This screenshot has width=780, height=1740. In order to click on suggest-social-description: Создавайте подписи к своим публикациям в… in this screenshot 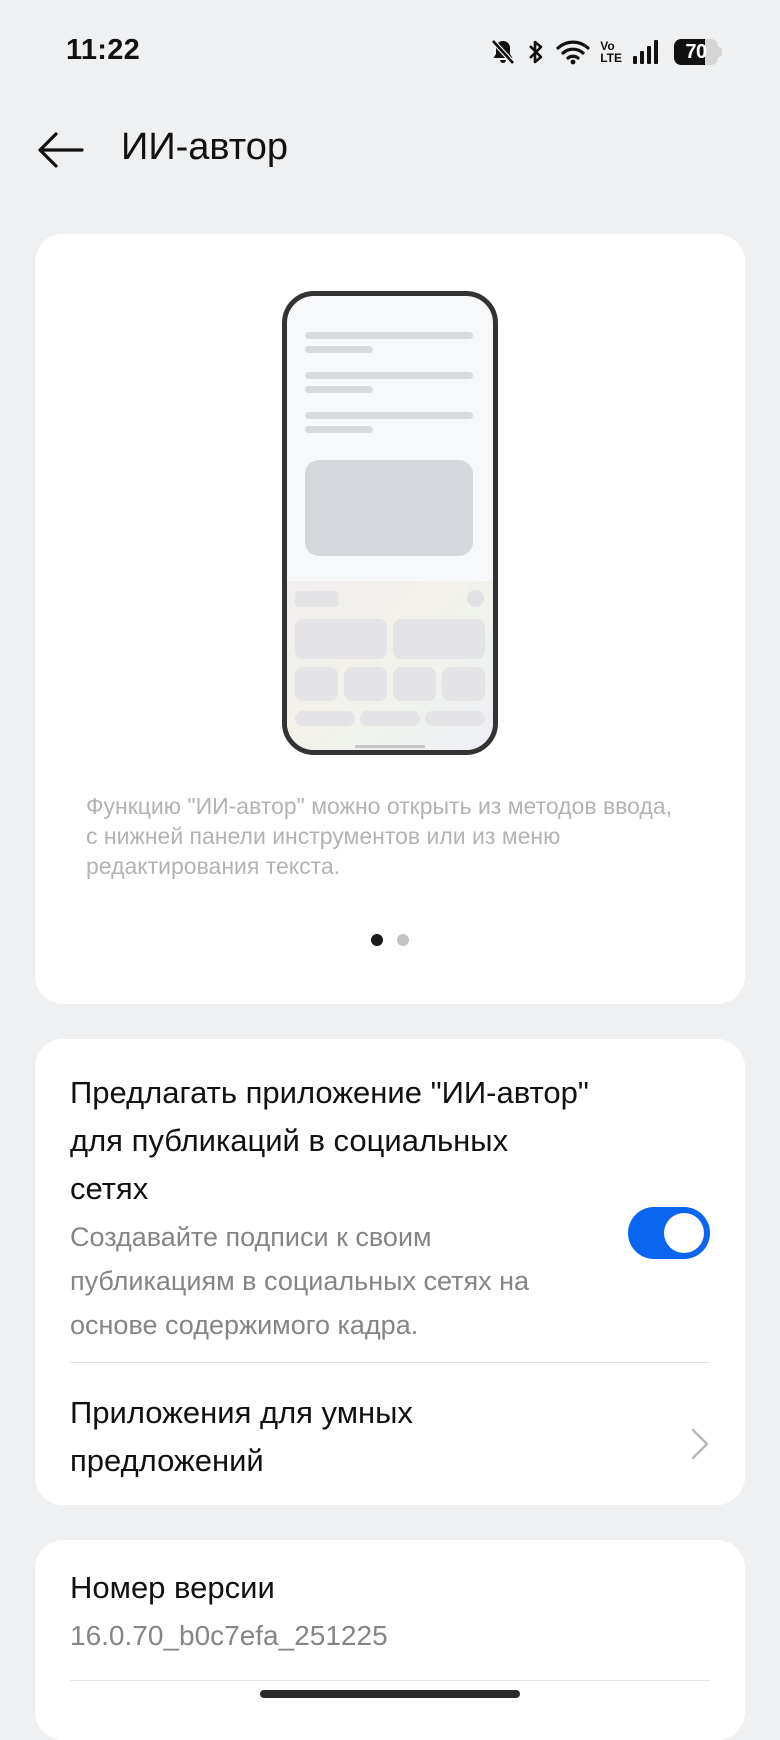, I will do `click(300, 1281)`.